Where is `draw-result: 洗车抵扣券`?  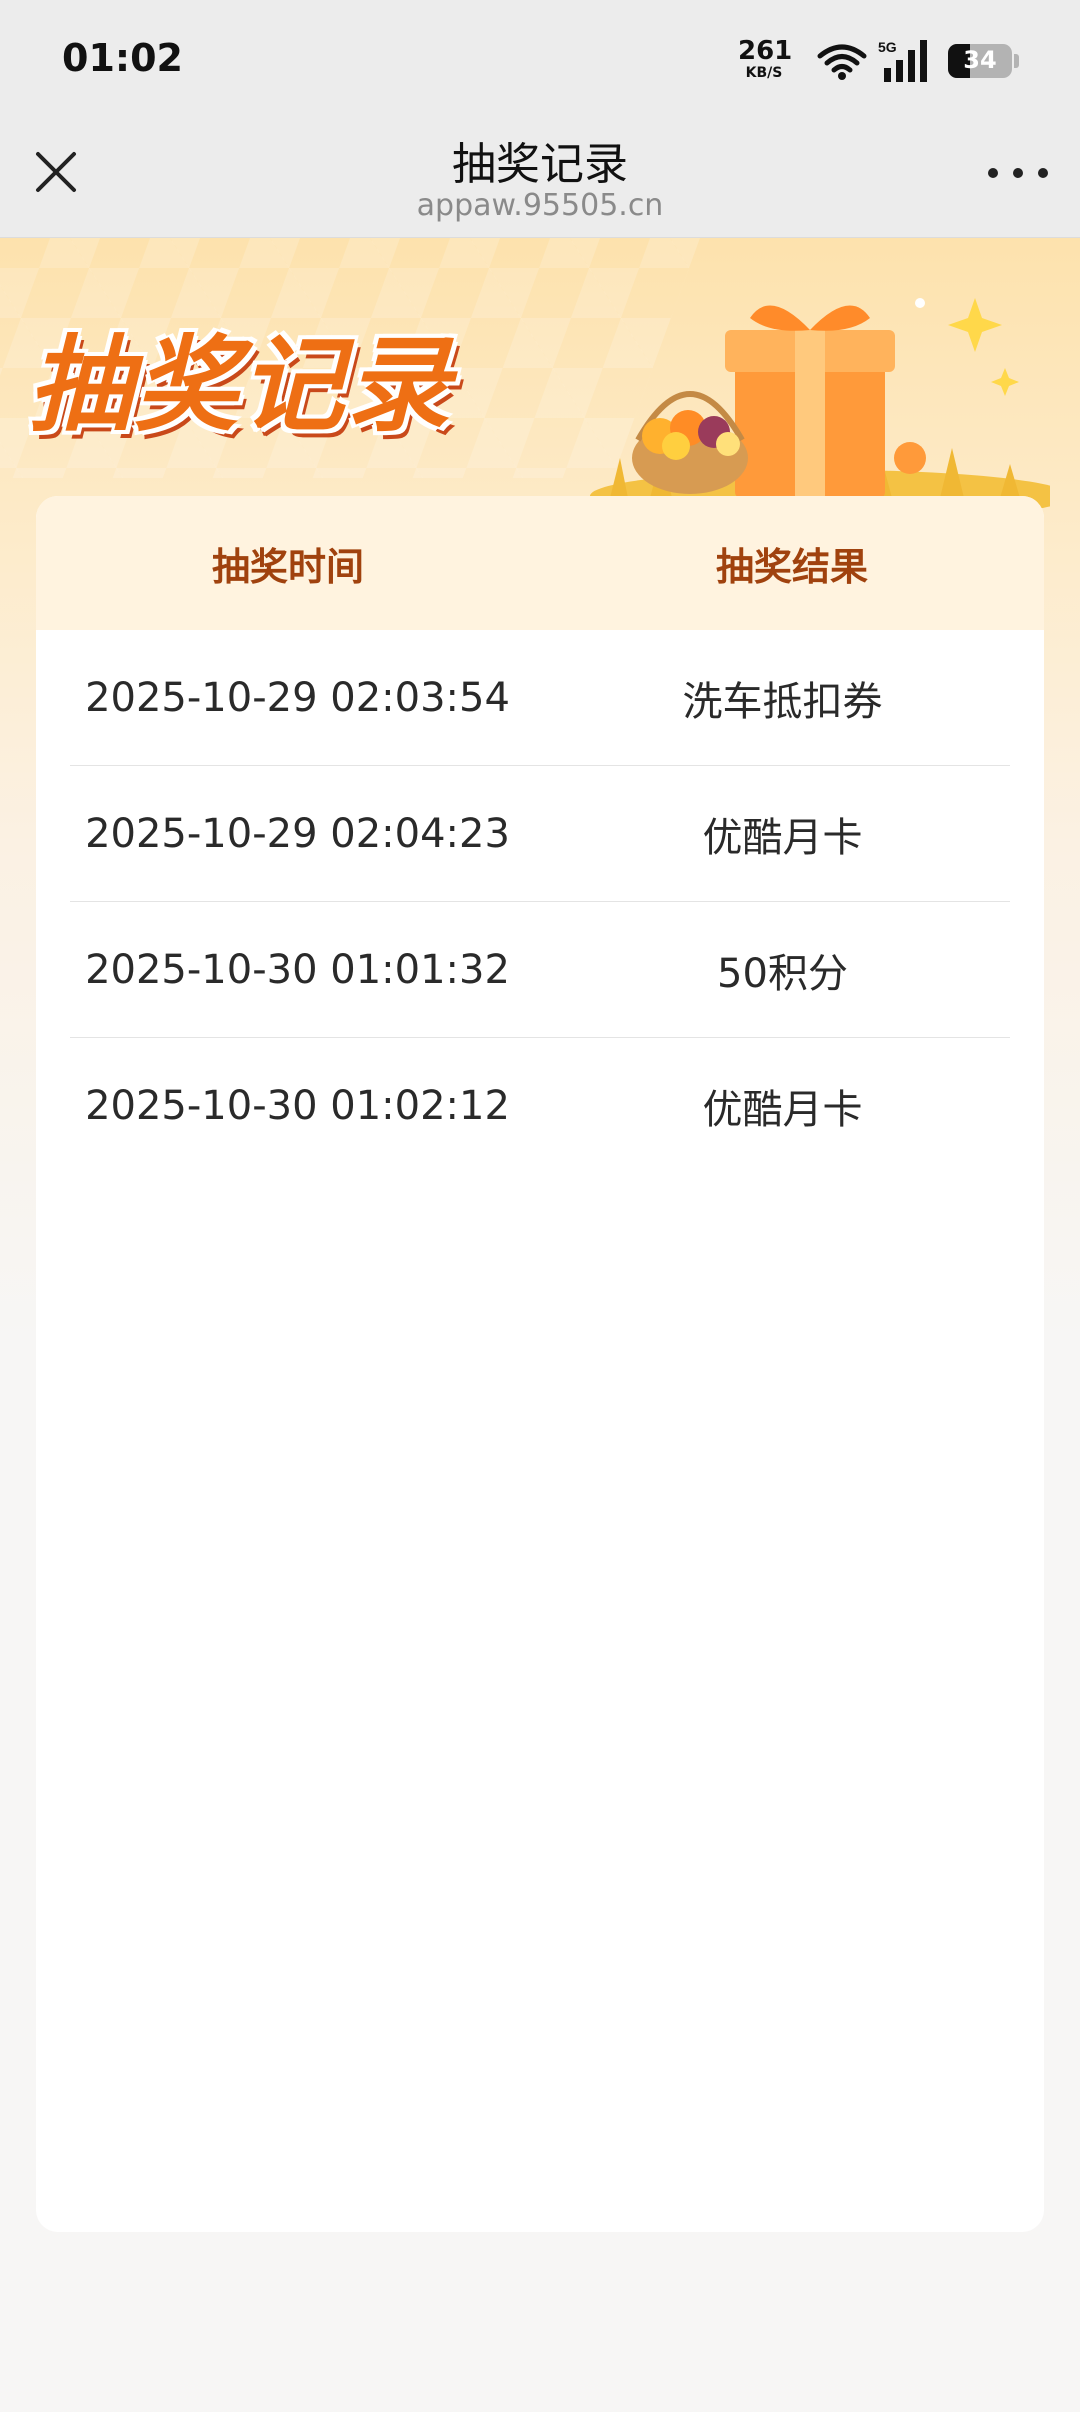 draw-result: 洗车抵扣券 is located at coordinates (782, 701).